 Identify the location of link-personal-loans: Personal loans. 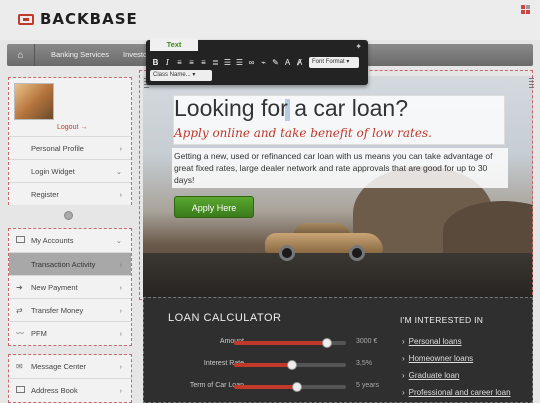
(432, 341).